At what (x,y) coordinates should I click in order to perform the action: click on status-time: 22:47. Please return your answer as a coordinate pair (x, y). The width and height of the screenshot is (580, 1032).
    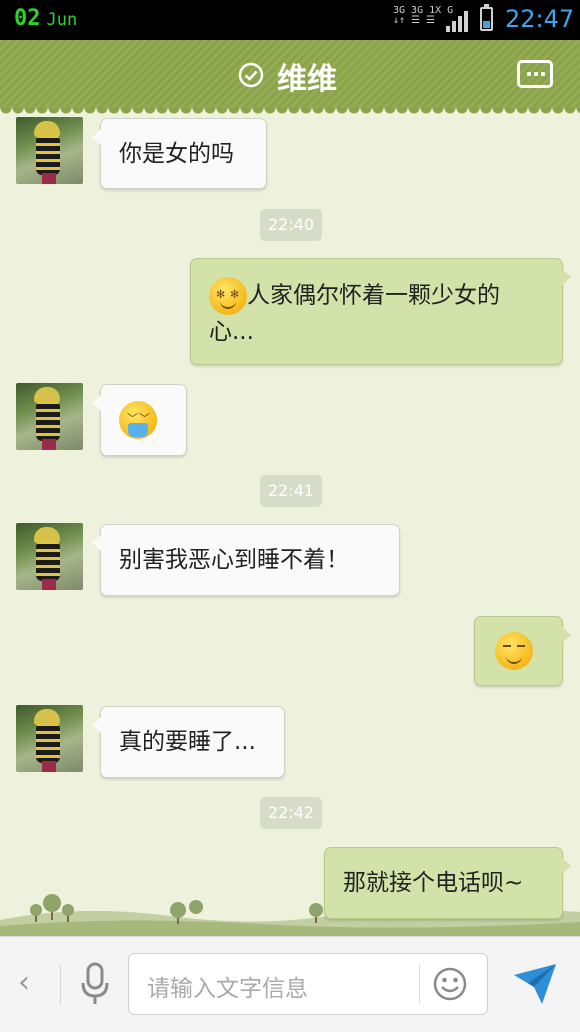
    Looking at the image, I should click on (540, 19).